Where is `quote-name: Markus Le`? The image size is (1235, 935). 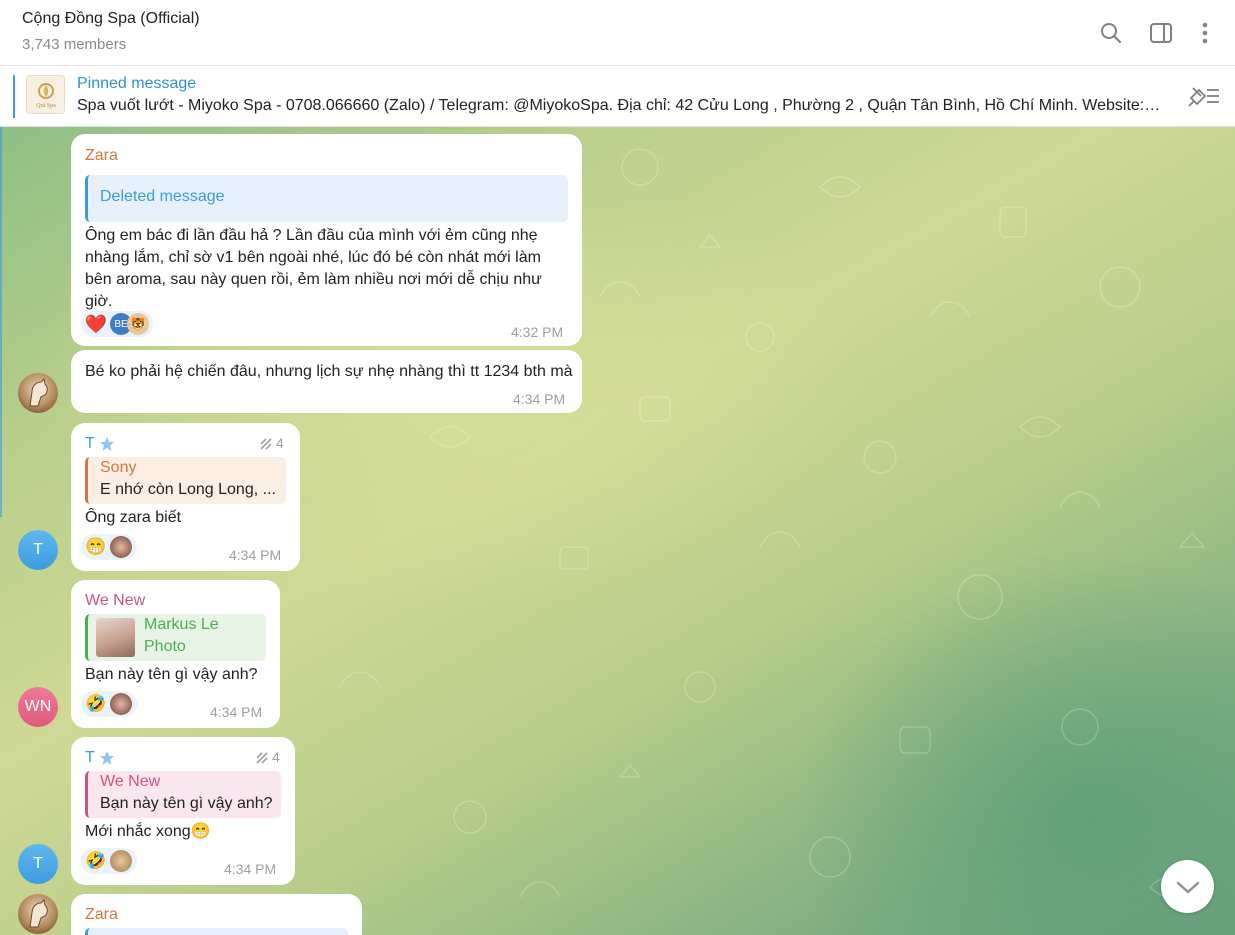 quote-name: Markus Le is located at coordinates (181, 624).